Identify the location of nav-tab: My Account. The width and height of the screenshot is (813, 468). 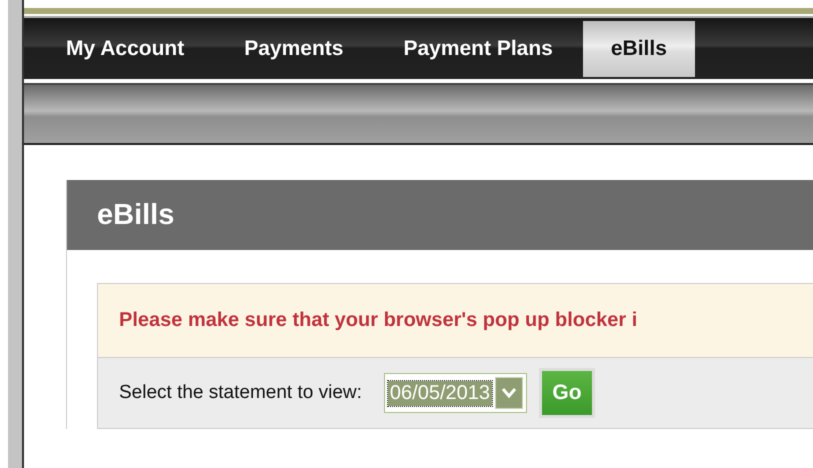
(125, 49).